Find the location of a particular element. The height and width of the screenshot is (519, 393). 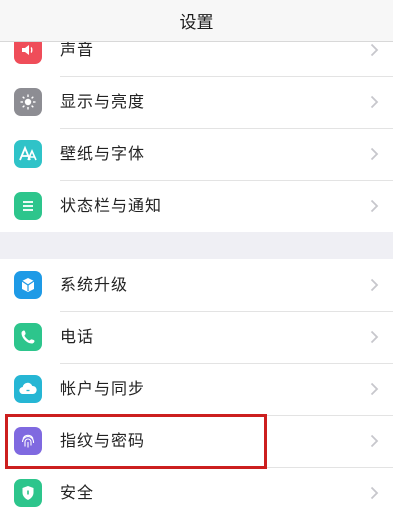

letter-a-icon is located at coordinates (28, 154).